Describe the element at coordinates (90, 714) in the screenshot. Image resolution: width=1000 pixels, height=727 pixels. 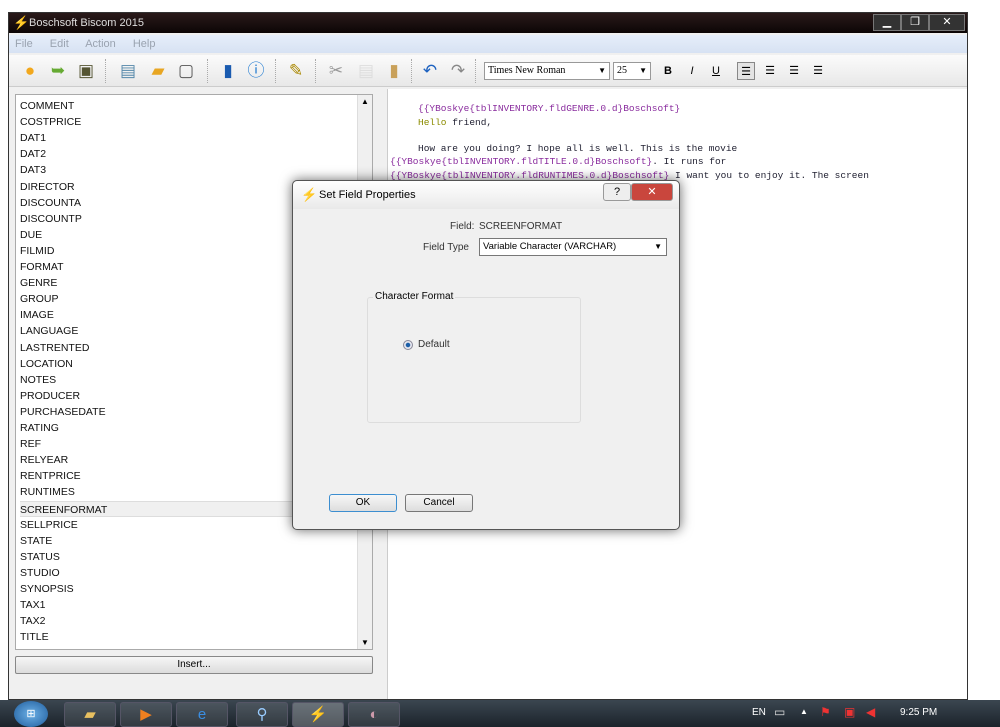
I see `file-explorer-icon: ▰` at that location.